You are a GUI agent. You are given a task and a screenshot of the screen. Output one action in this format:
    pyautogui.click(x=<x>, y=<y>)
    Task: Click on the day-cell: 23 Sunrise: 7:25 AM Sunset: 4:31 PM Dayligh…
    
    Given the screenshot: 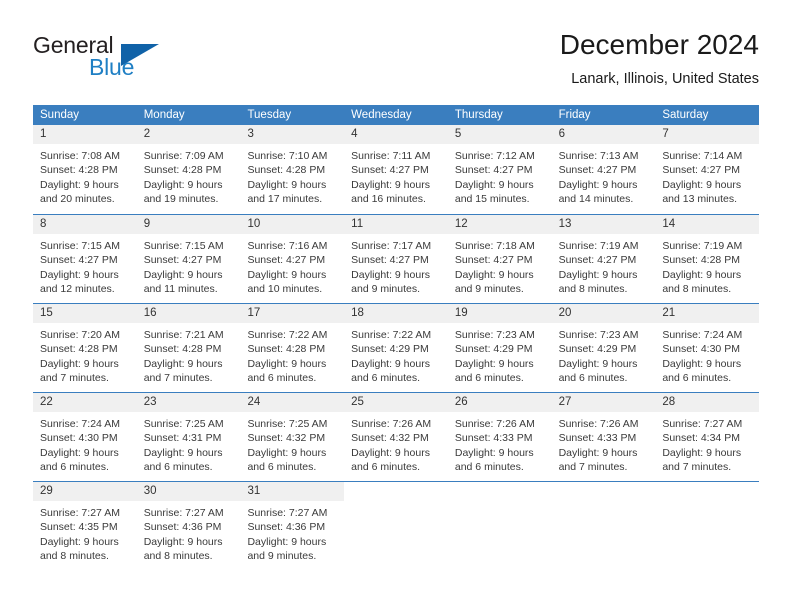 What is the action you would take?
    pyautogui.click(x=188, y=437)
    